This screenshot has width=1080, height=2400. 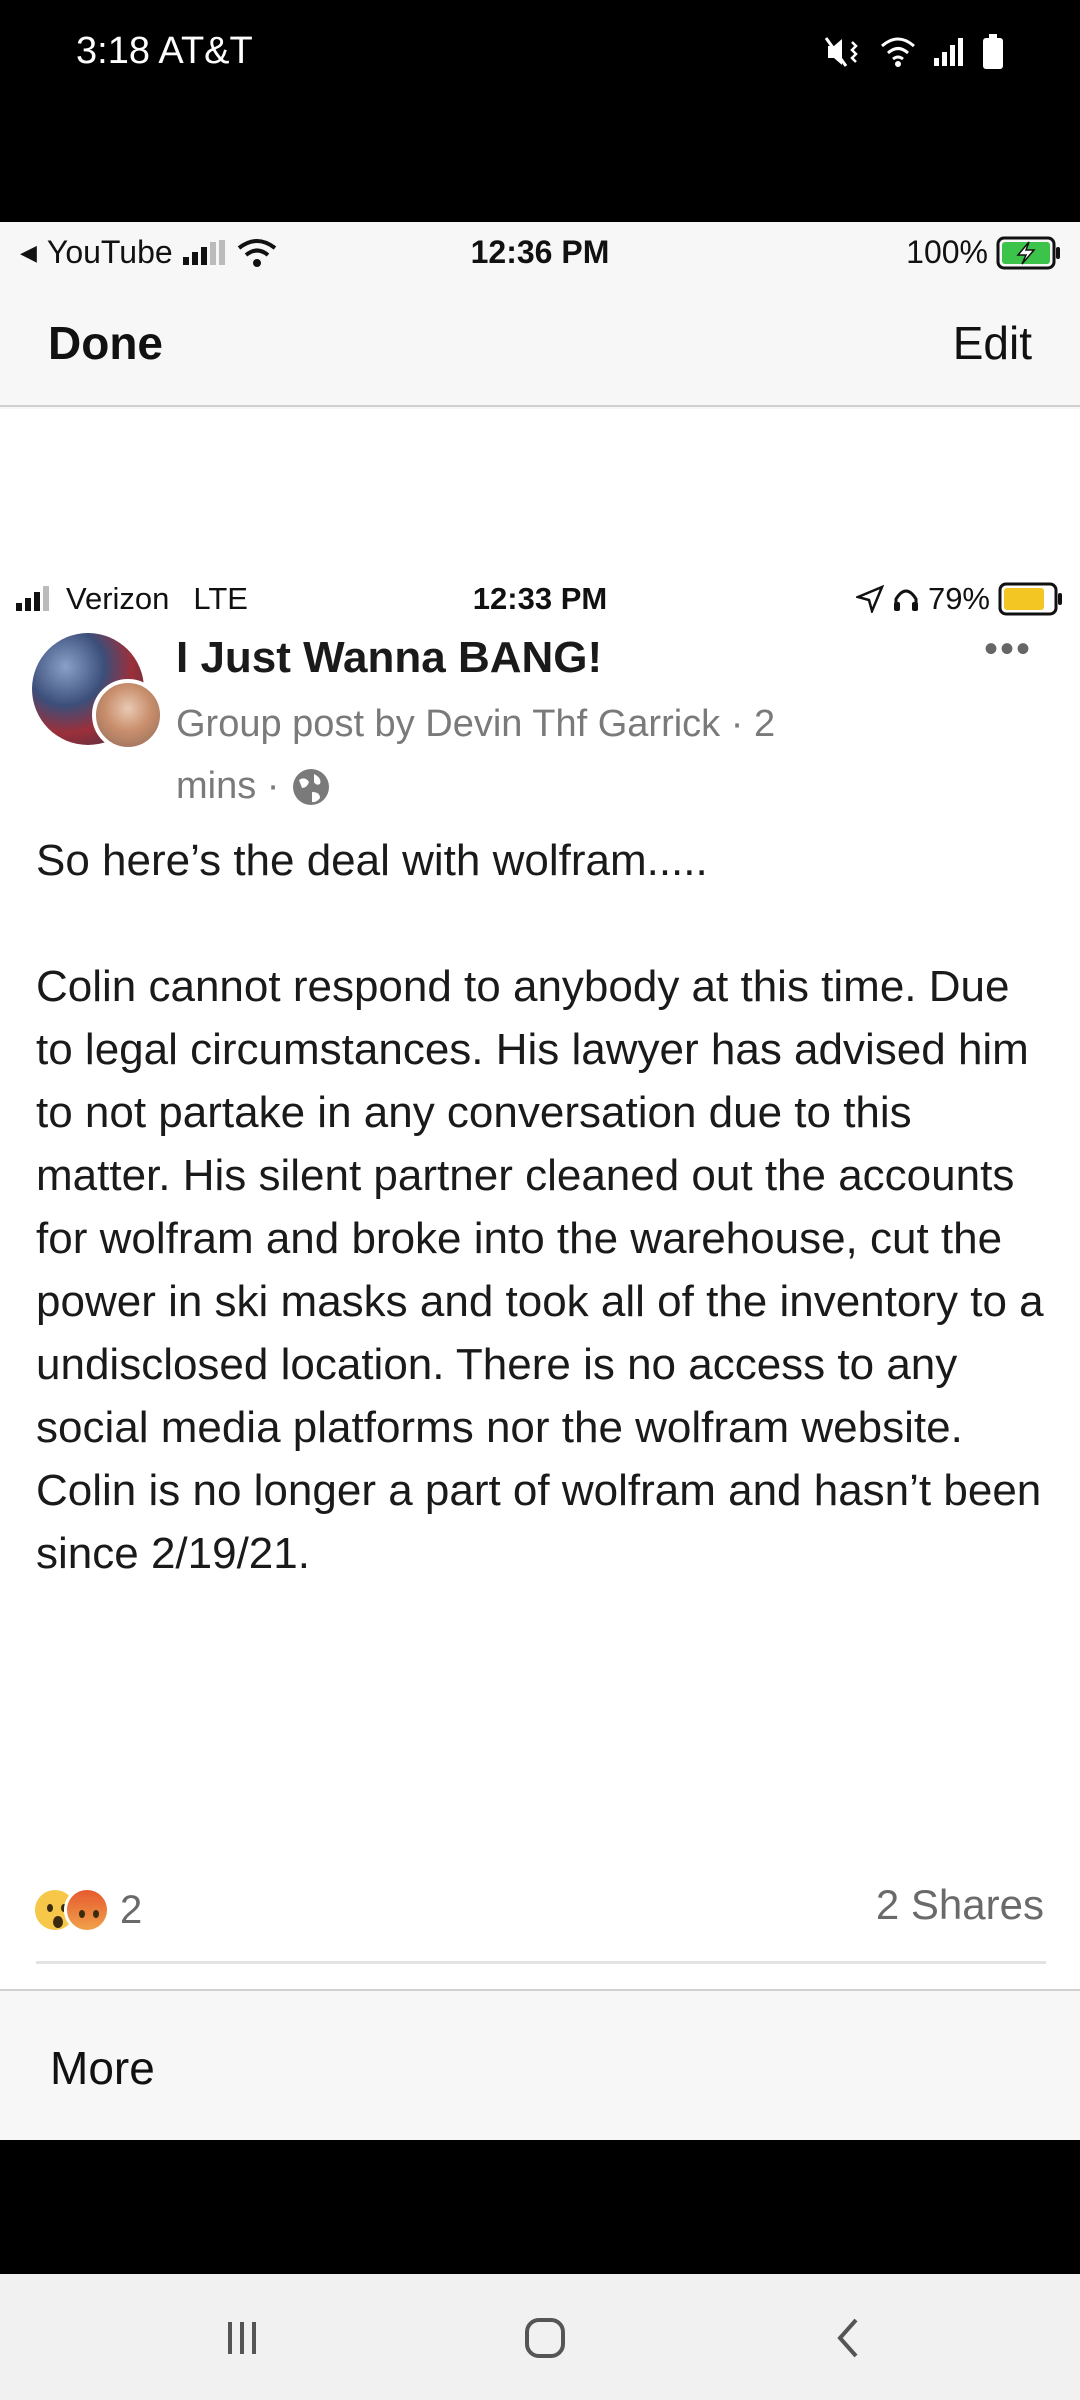 I want to click on battery-percent: 100%, so click(x=947, y=252).